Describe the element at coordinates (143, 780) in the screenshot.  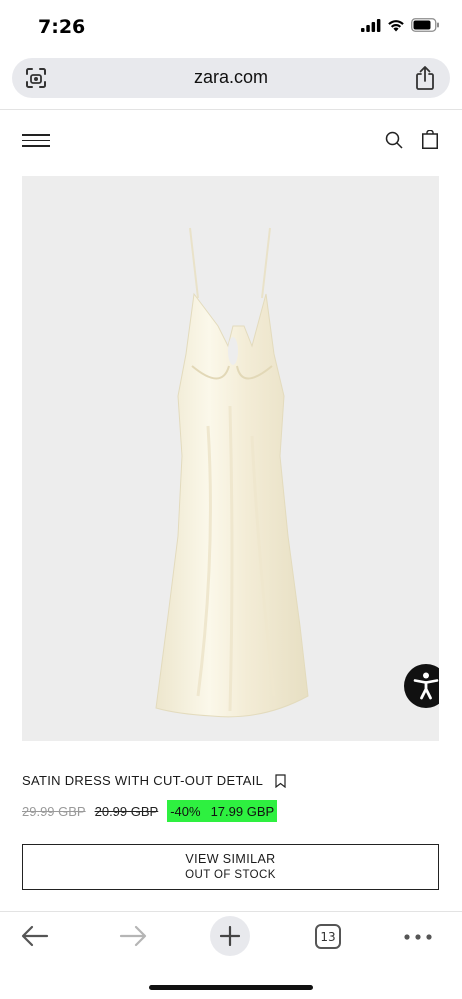
I see `product-name: SATIN DRESS WITH CUT-OUT DETAIL` at that location.